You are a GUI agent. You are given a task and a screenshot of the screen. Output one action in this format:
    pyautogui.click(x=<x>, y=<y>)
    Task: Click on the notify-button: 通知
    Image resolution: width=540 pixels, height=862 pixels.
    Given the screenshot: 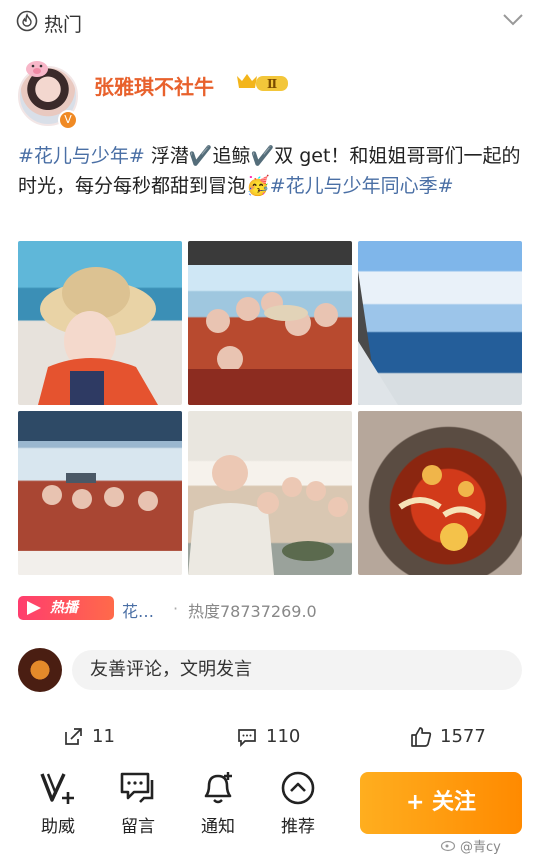 What is the action you would take?
    pyautogui.click(x=218, y=805)
    